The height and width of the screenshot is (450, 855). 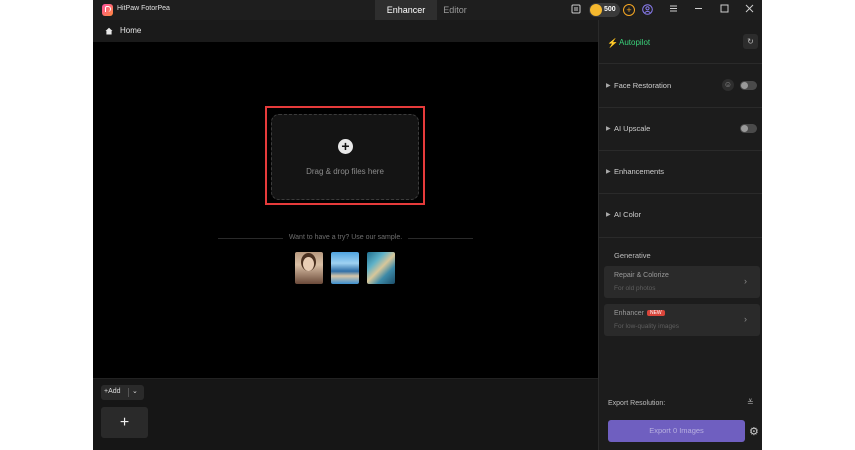 What do you see at coordinates (637, 403) in the screenshot?
I see `export-resolution-label: Export Resolution:` at bounding box center [637, 403].